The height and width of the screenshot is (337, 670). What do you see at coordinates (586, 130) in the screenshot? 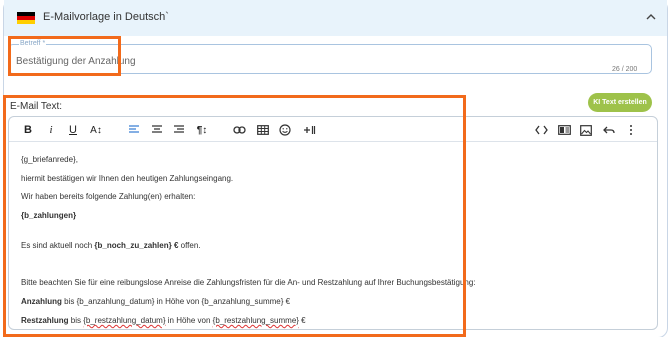
I see `image-icon` at bounding box center [586, 130].